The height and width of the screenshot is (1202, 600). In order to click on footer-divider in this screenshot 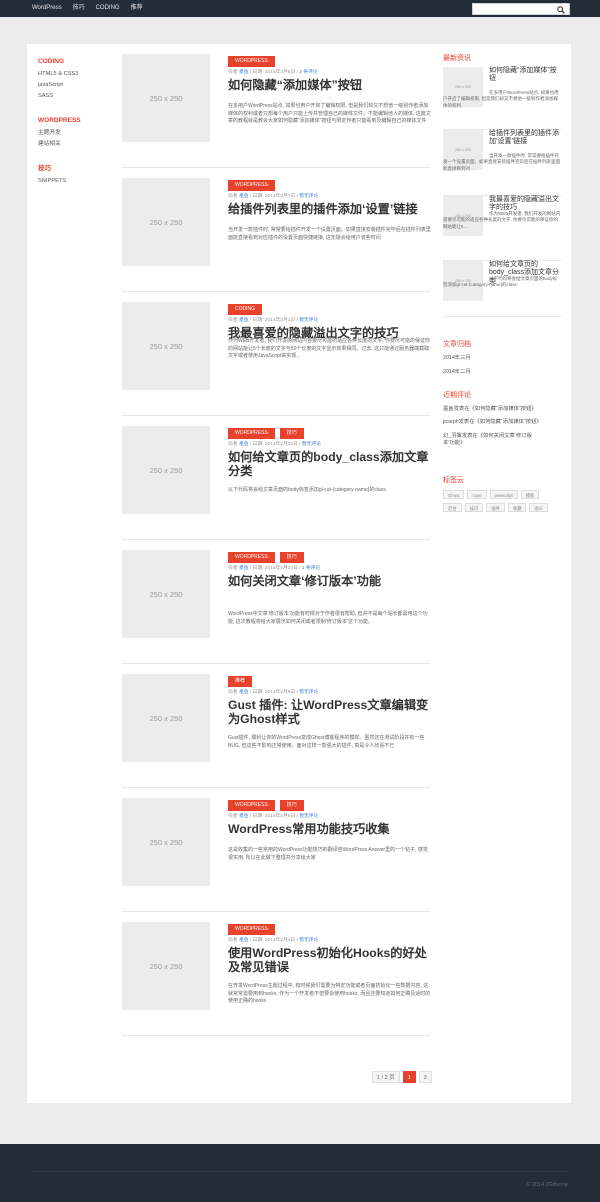, I will do `click(300, 1171)`.